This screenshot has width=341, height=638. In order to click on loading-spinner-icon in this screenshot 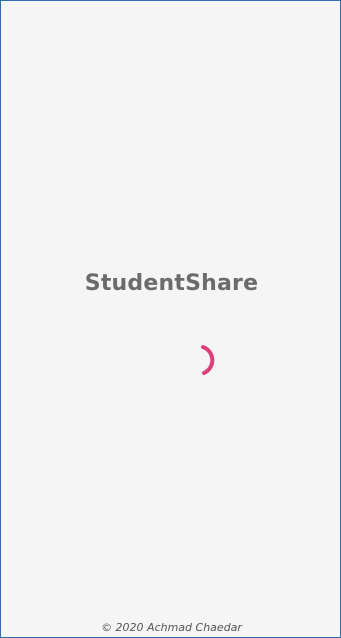, I will do `click(208, 360)`.